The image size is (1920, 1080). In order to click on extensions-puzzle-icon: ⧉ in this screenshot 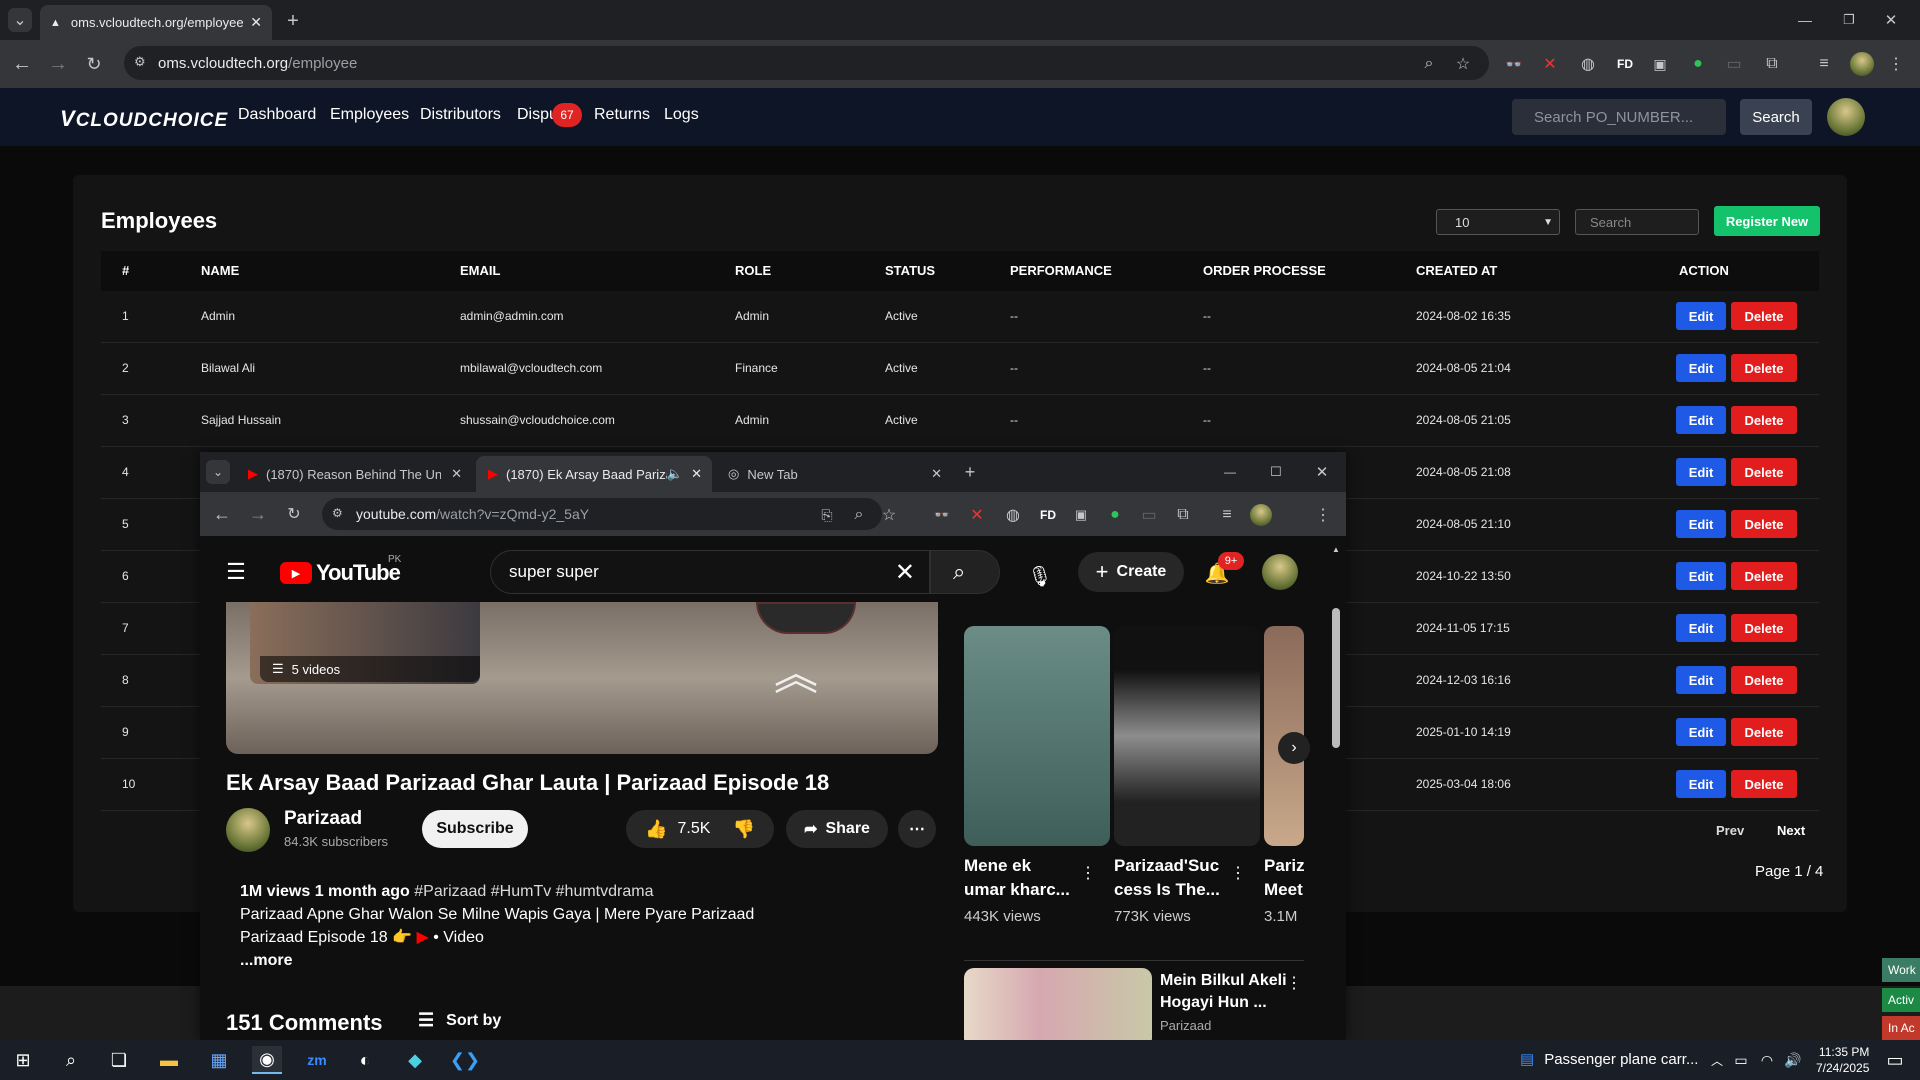, I will do `click(1772, 64)`.